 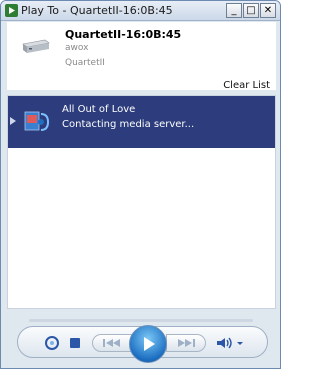 I want to click on window-title: Play To - QuartetII-16:0B:45, so click(x=97, y=10).